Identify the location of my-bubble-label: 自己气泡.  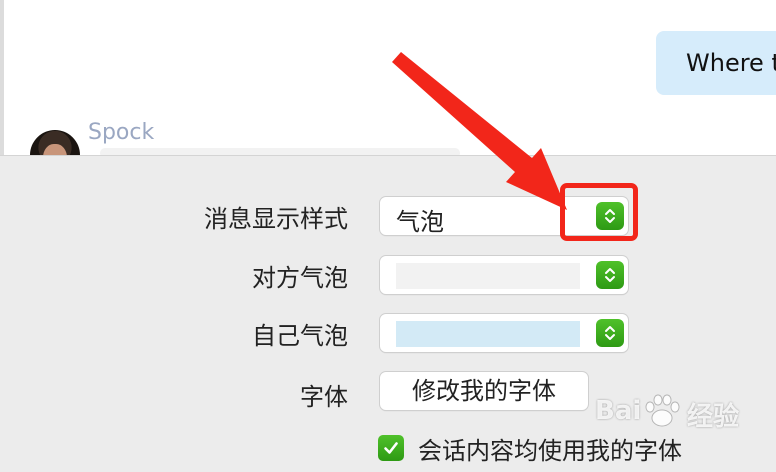
(300, 336).